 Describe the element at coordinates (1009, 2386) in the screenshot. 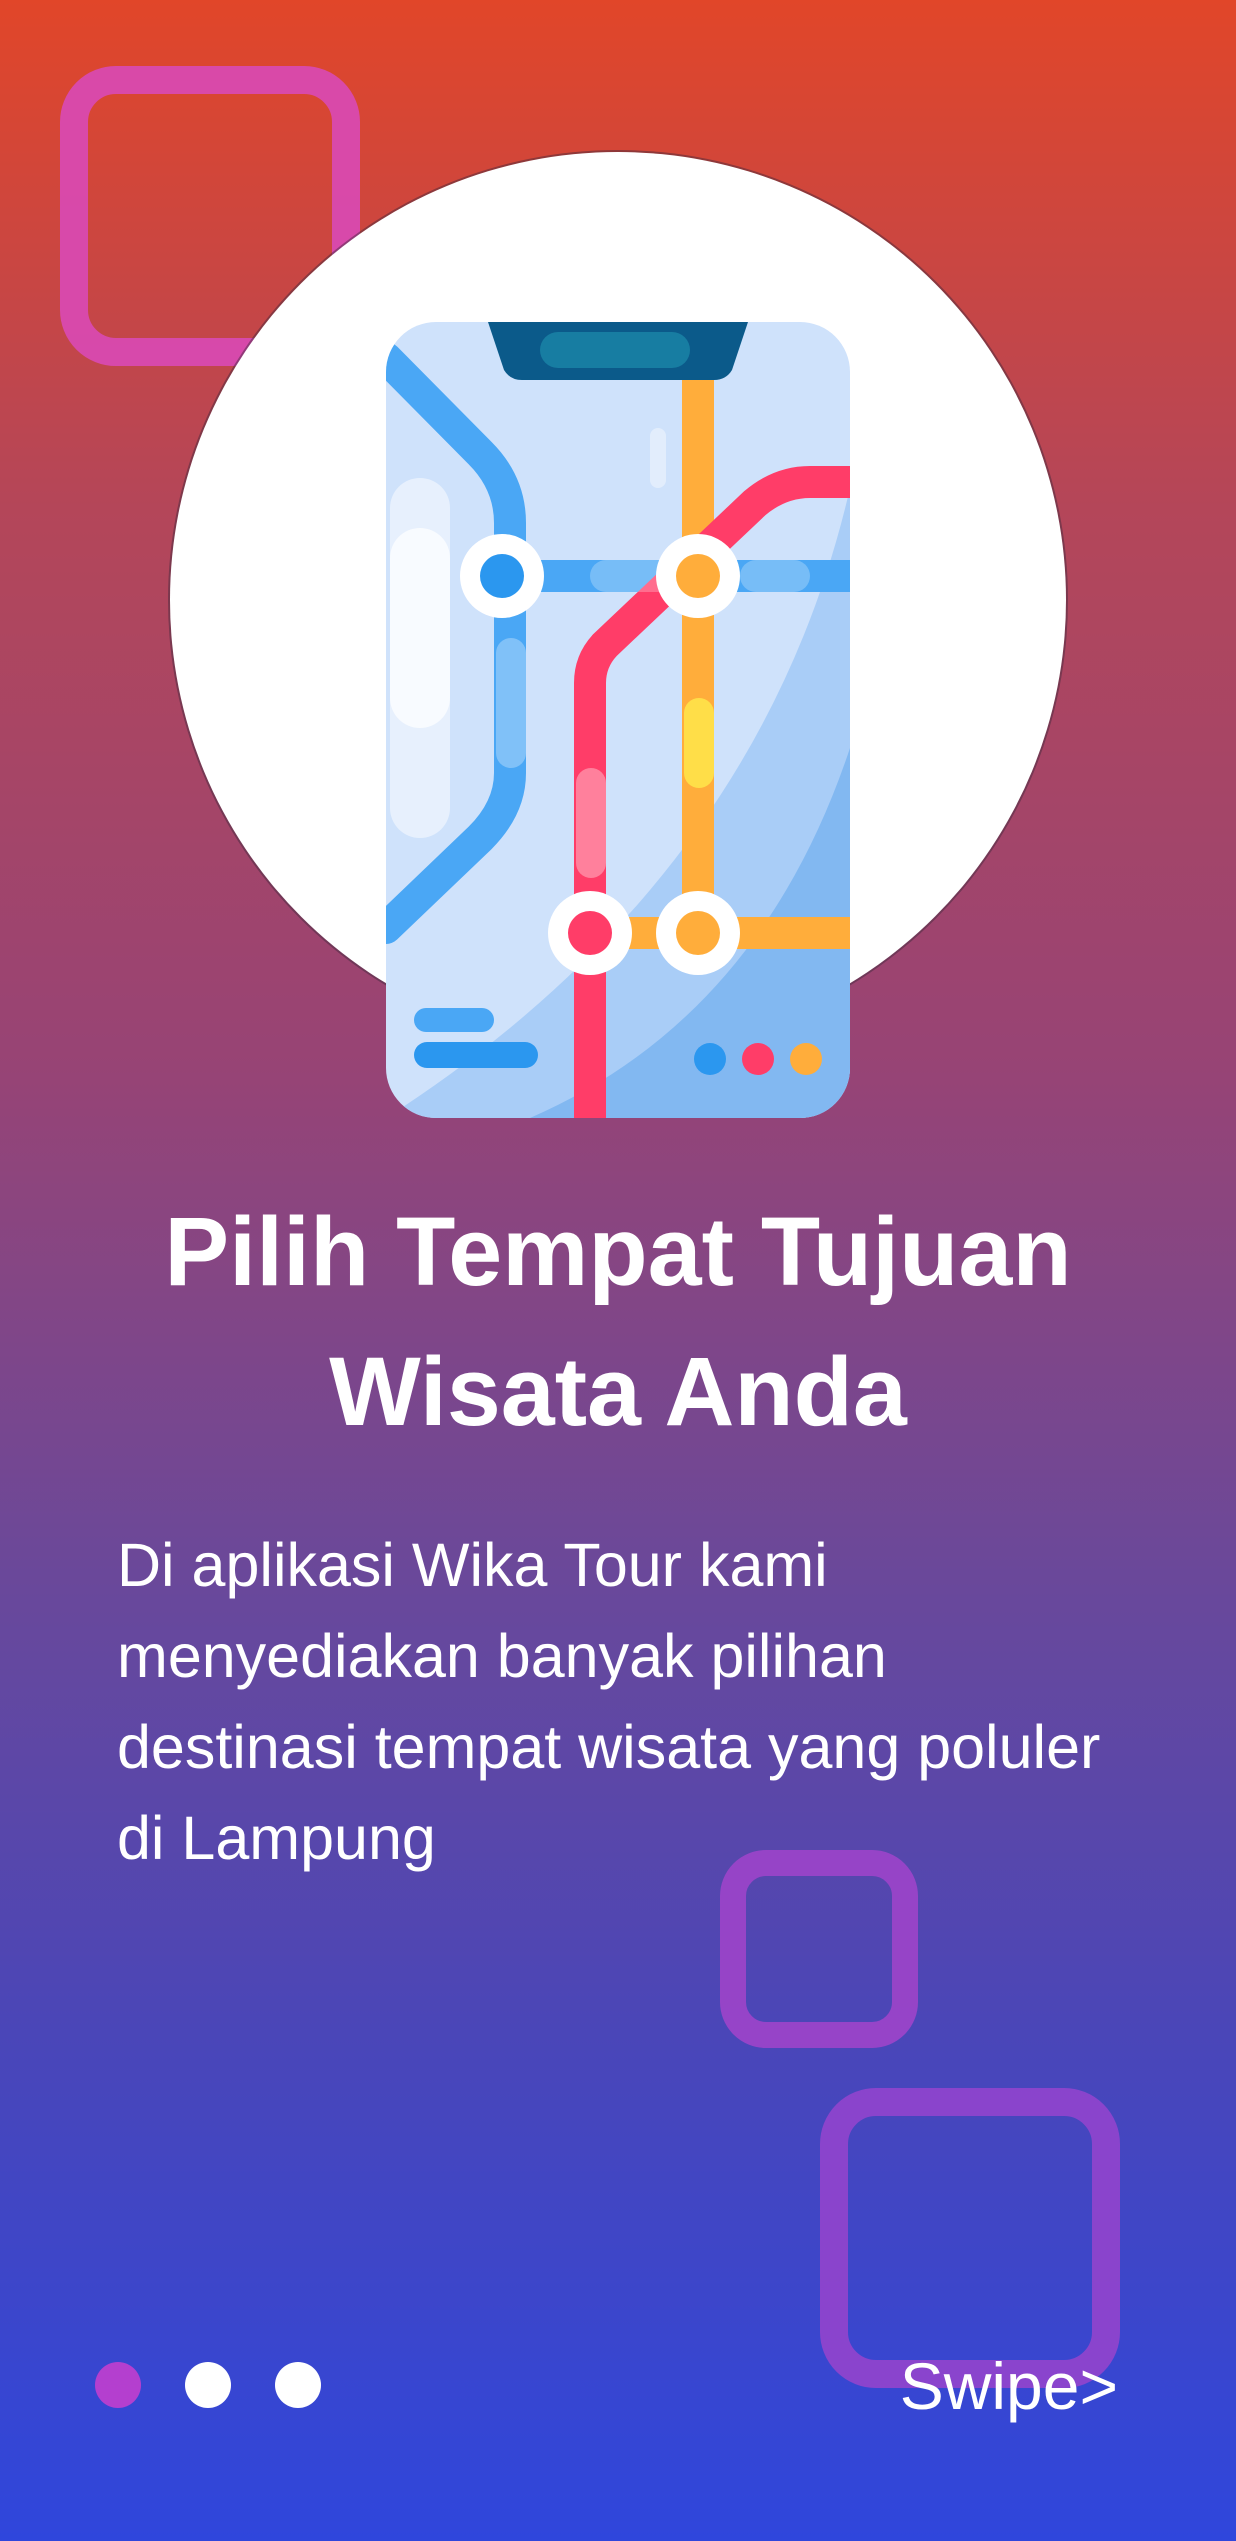

I see `swipe-button: Swipe>` at that location.